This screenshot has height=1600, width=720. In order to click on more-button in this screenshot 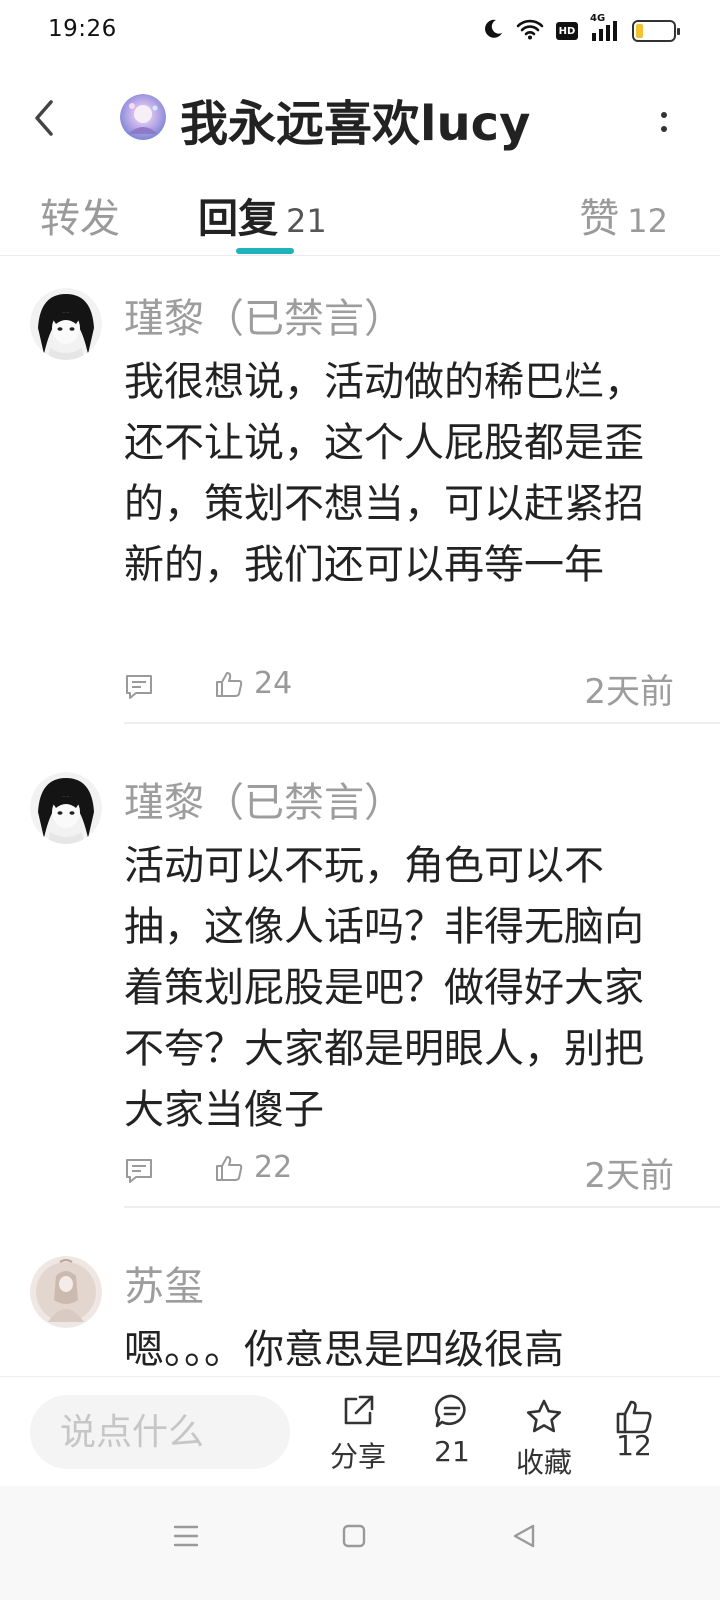, I will do `click(664, 122)`.